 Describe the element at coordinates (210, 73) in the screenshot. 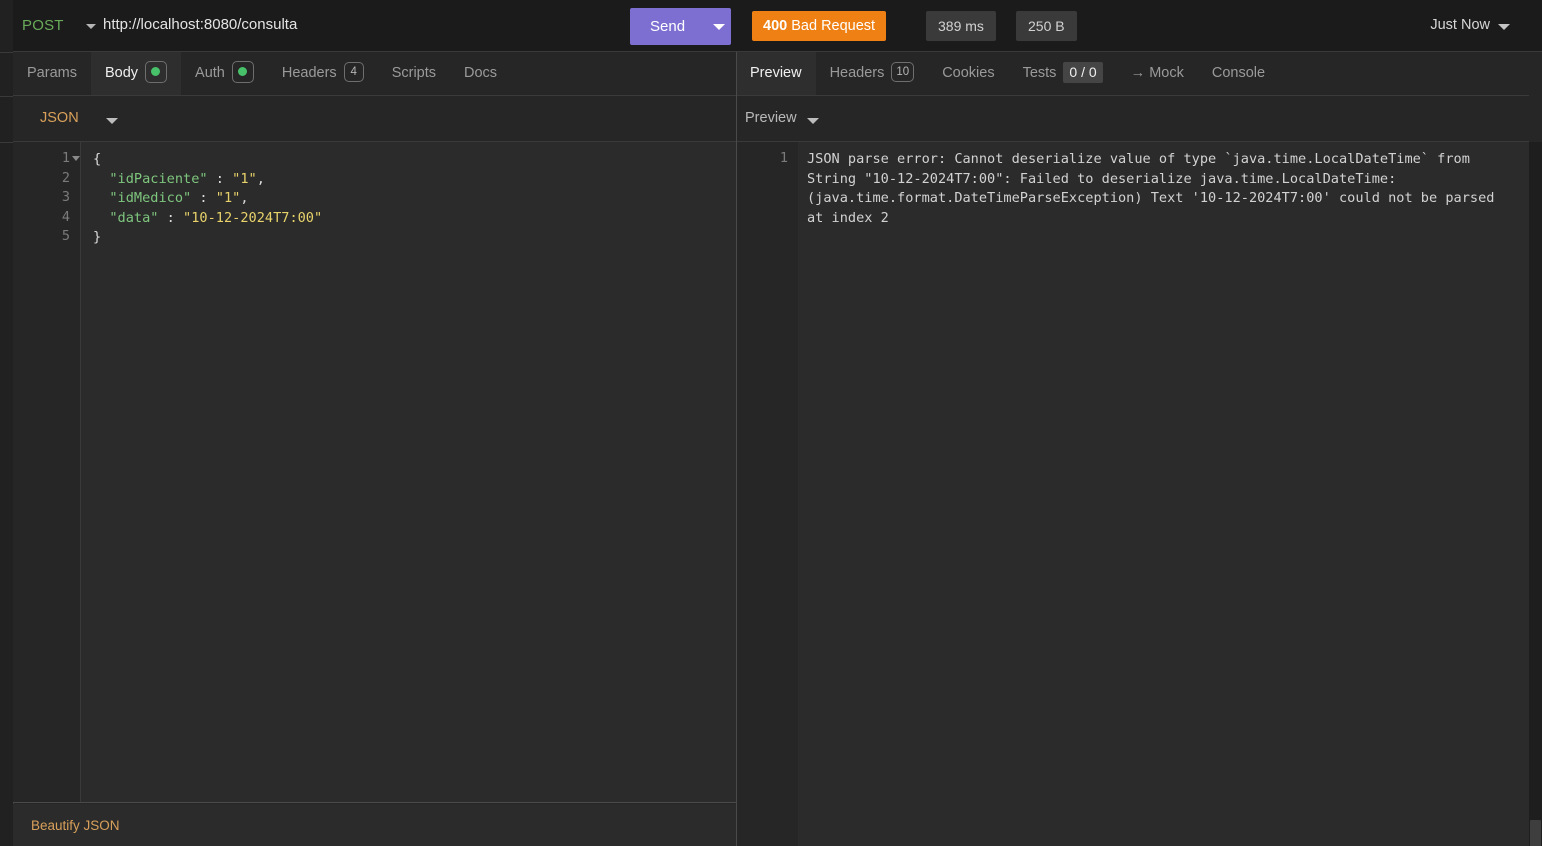

I see `tab-label: Auth` at that location.